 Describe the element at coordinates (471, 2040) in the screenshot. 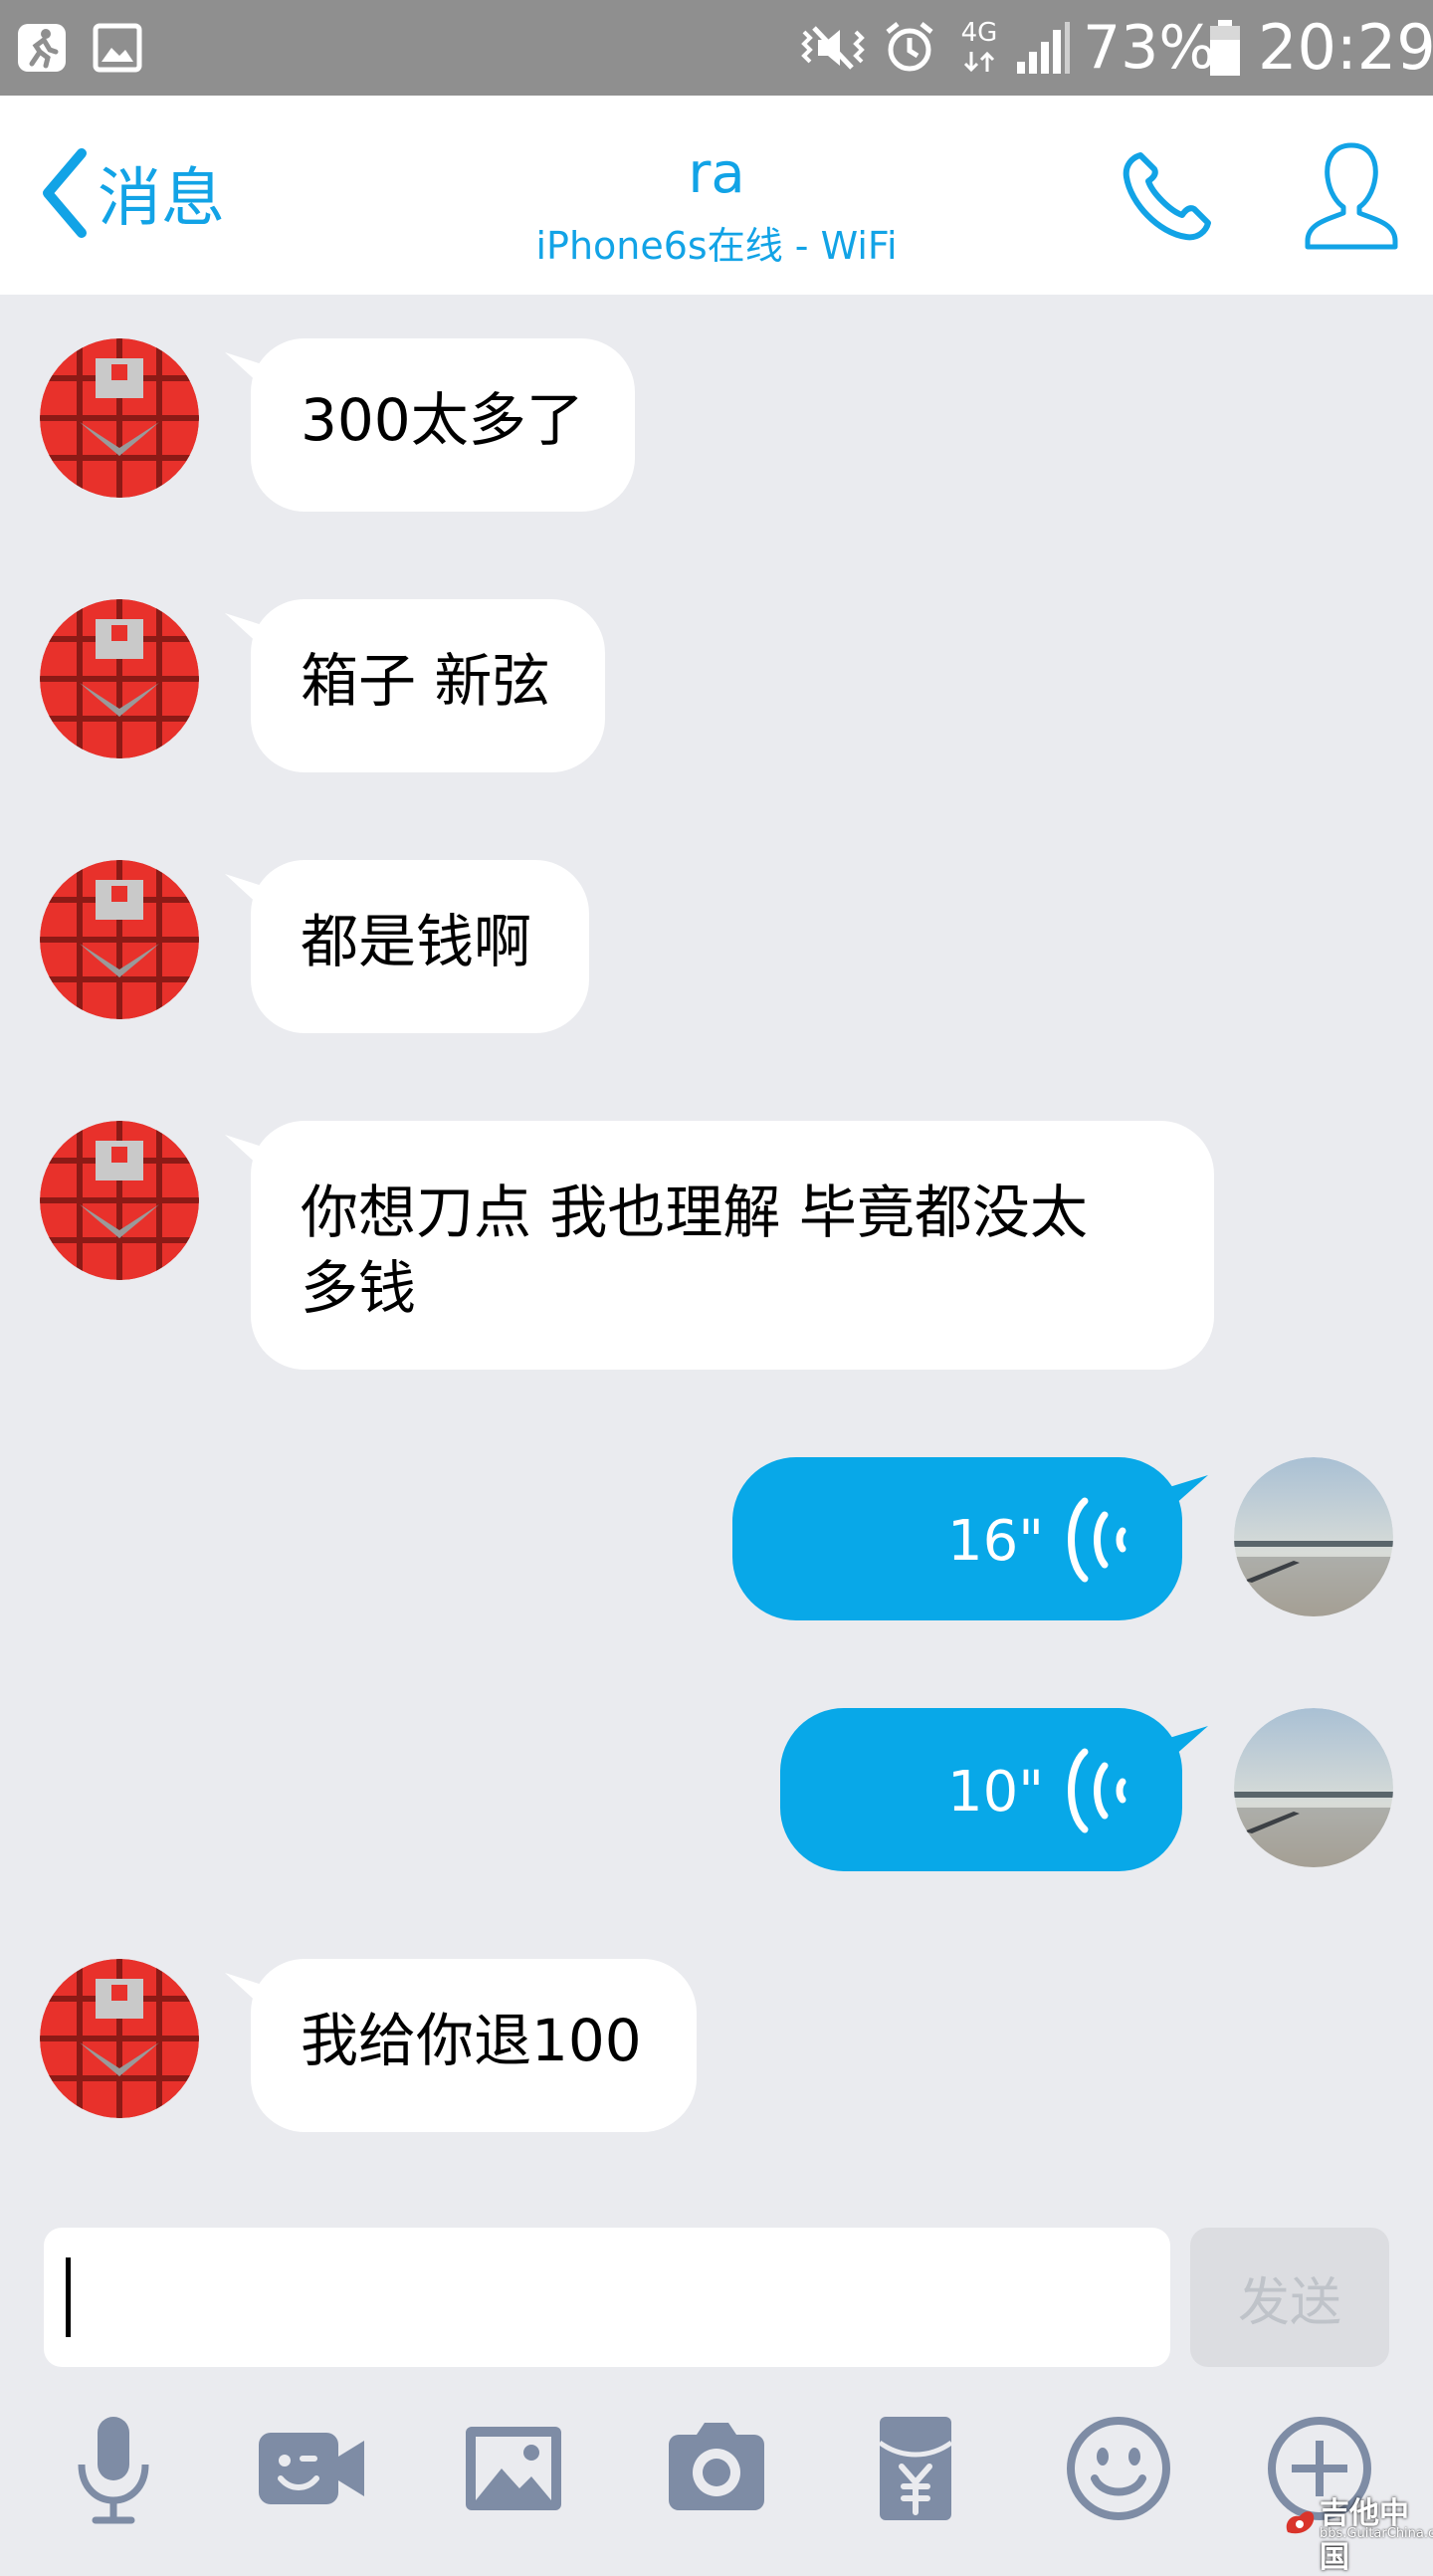

I see `message-text: 我给你退100` at that location.